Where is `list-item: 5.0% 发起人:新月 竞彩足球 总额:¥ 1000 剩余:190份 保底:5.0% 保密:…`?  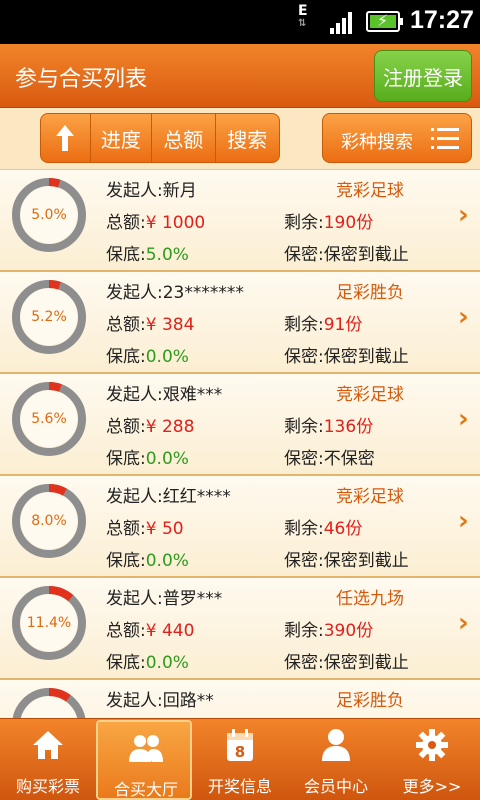
list-item: 5.0% 发起人:新月 竞彩足球 总额:¥ 1000 剩余:190份 保底:5.0% 保密:… is located at coordinates (240, 221).